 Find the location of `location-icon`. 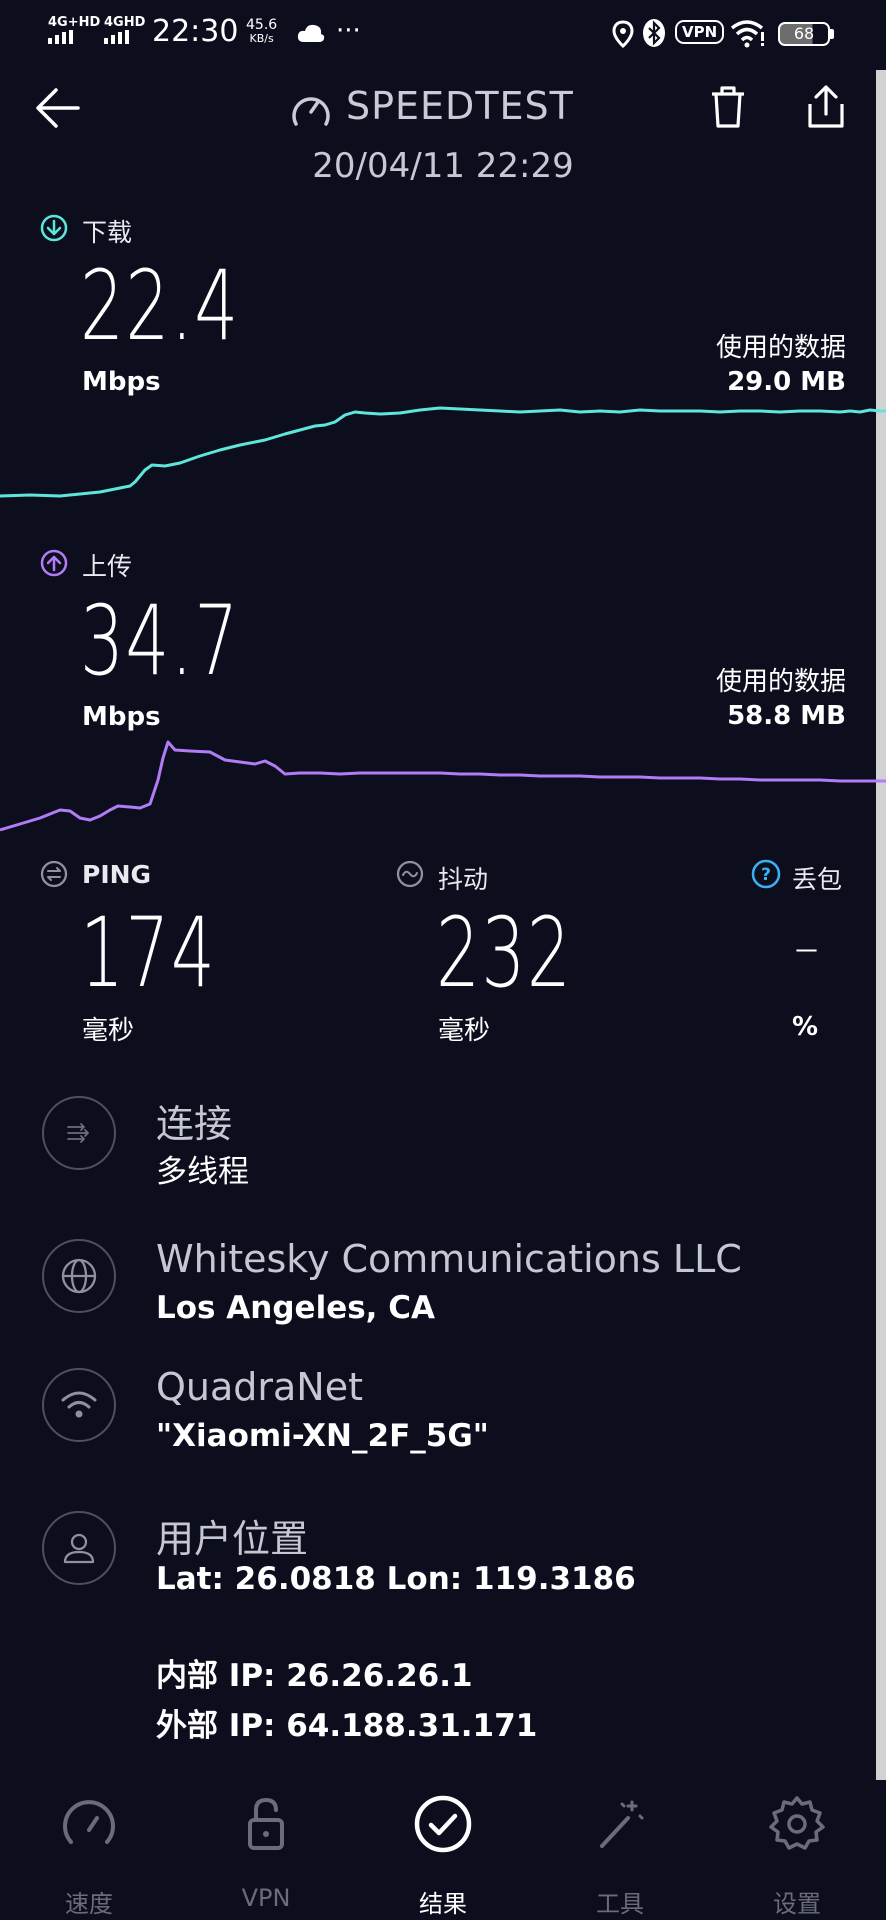

location-icon is located at coordinates (623, 34).